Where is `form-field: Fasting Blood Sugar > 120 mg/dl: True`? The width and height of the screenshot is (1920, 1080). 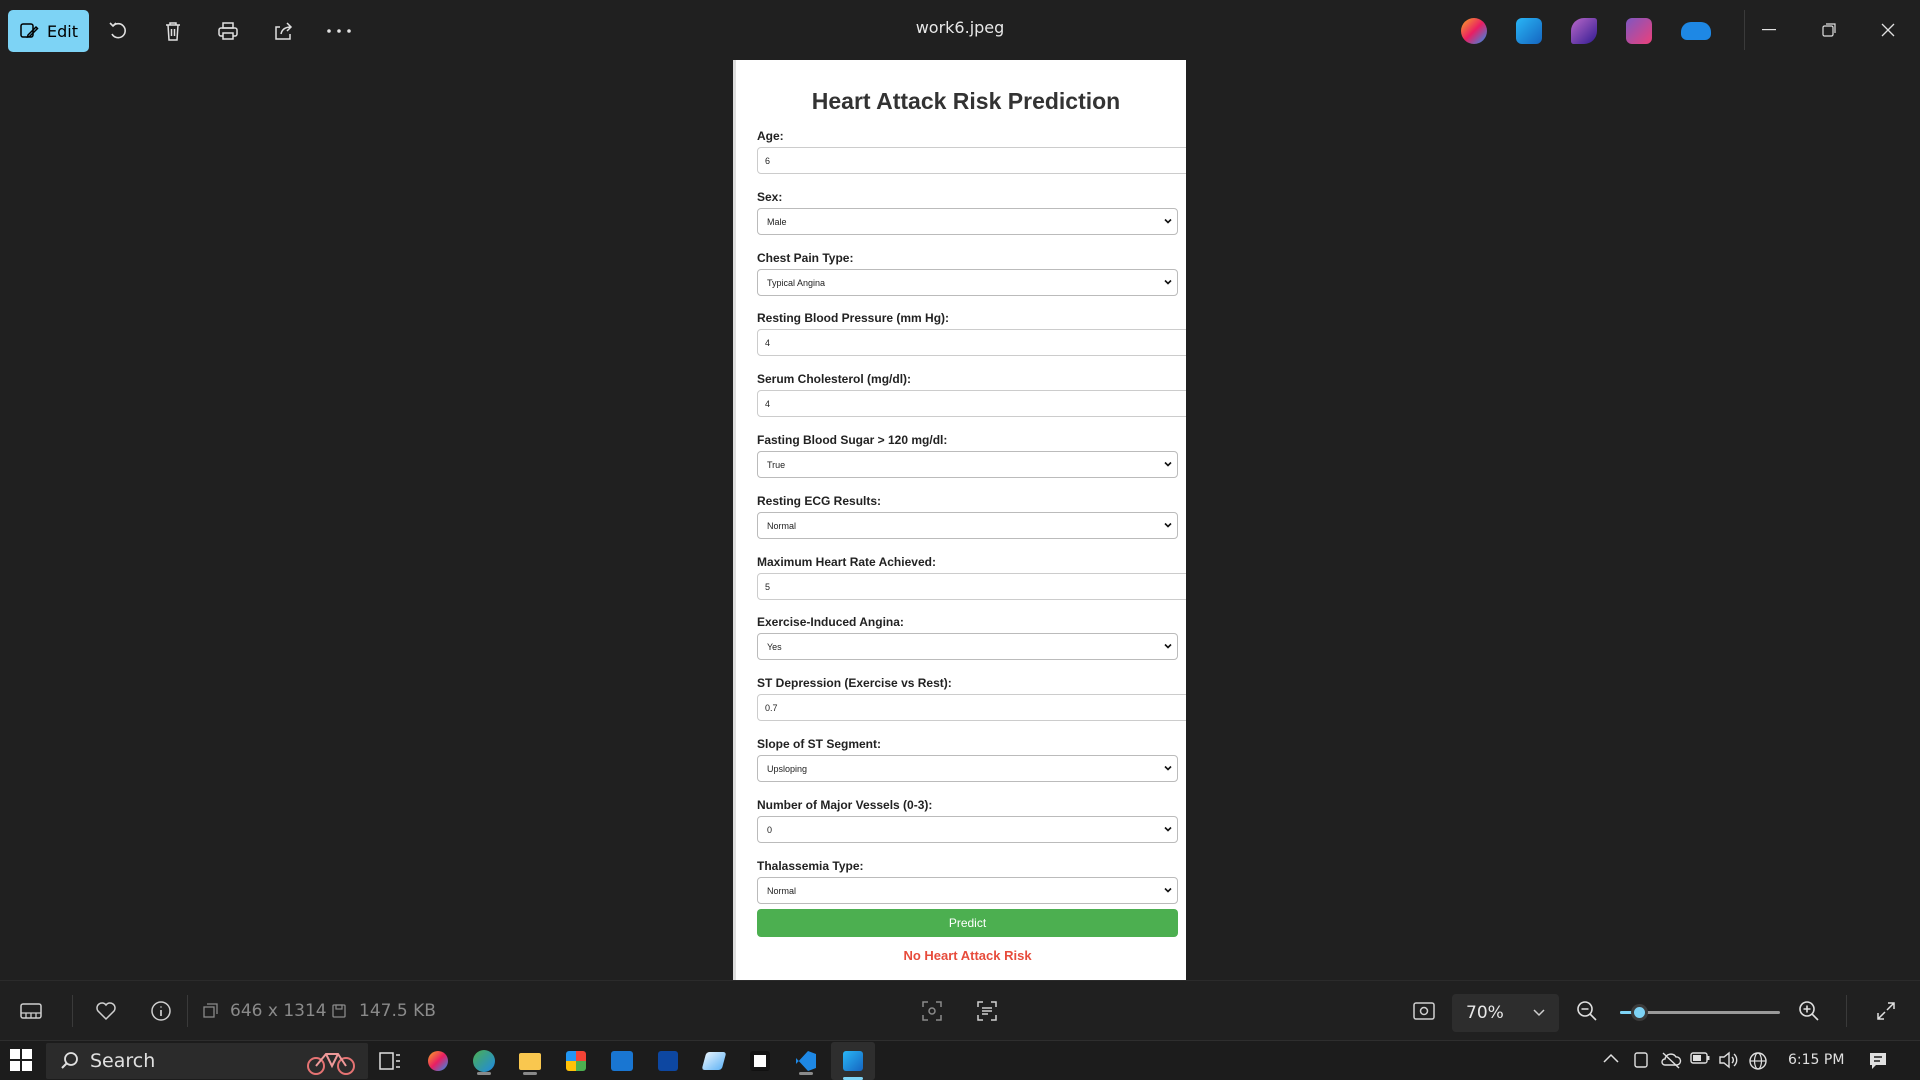 form-field: Fasting Blood Sugar > 120 mg/dl: True is located at coordinates (971, 455).